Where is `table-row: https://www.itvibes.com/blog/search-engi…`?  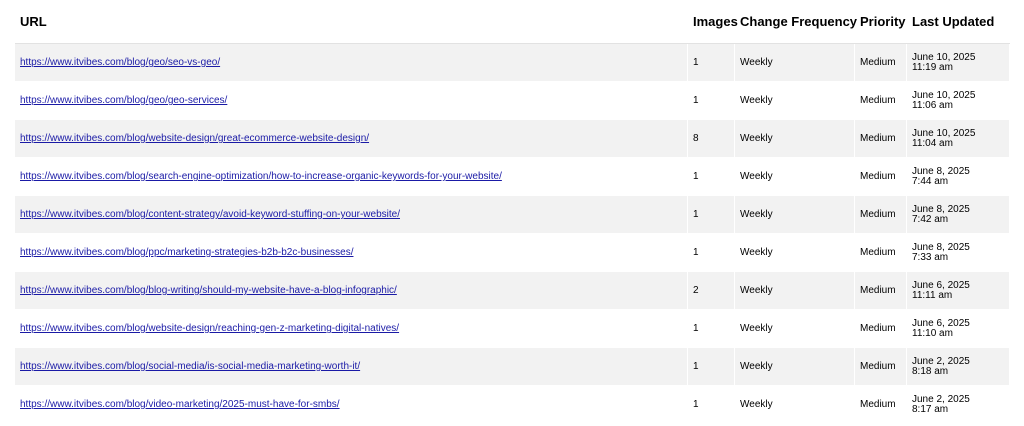
table-row: https://www.itvibes.com/blog/search-engi… is located at coordinates (512, 177).